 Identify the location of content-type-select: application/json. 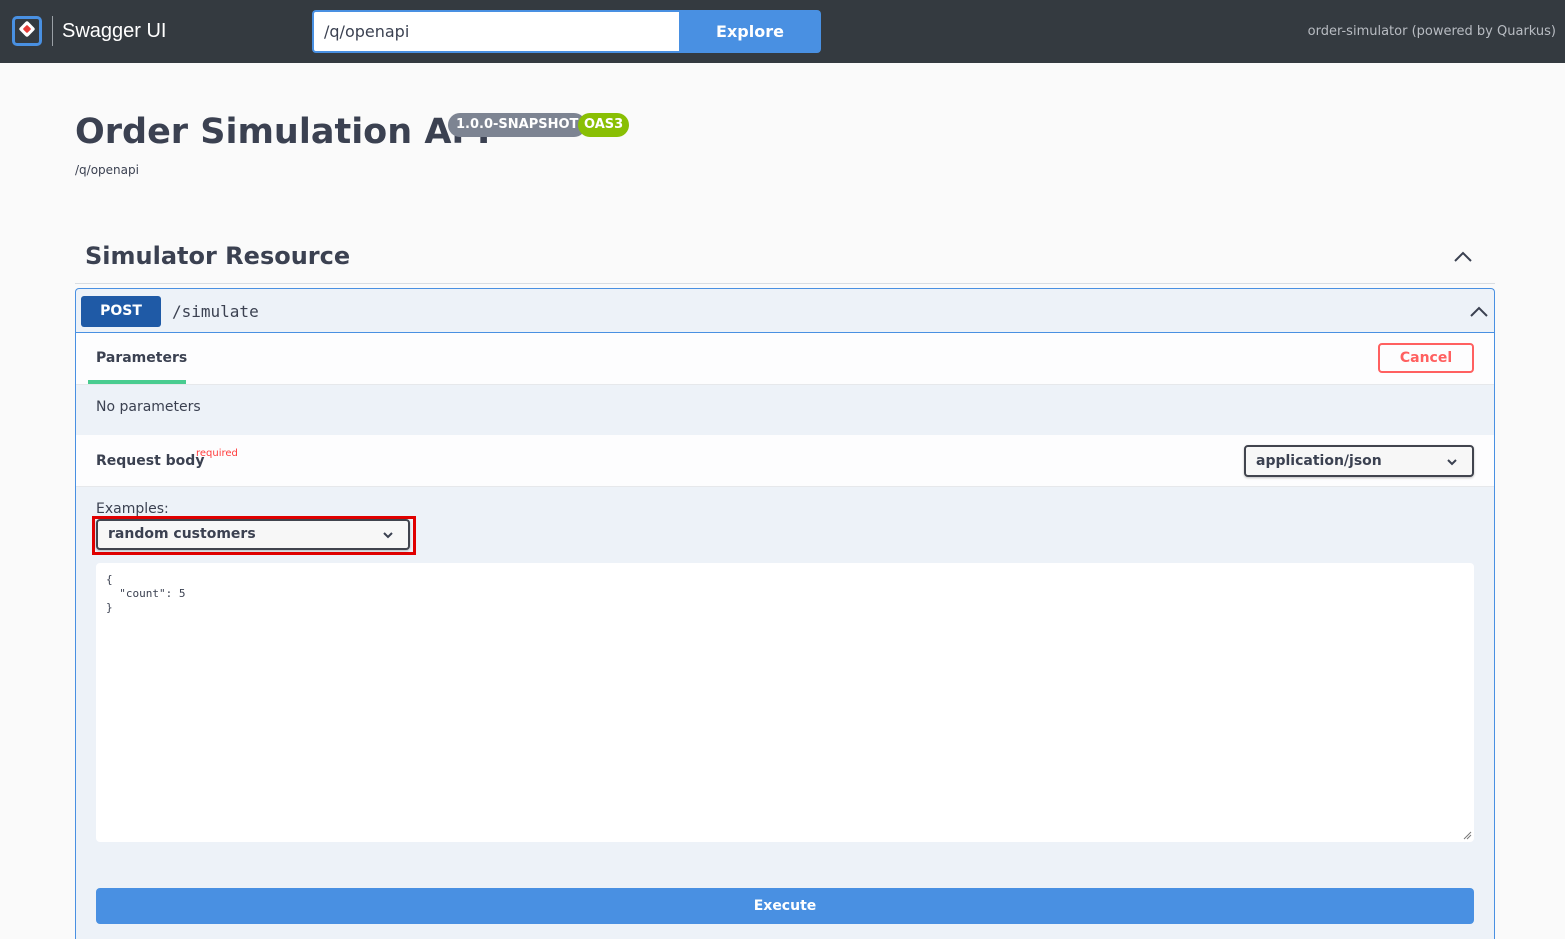
(1359, 461).